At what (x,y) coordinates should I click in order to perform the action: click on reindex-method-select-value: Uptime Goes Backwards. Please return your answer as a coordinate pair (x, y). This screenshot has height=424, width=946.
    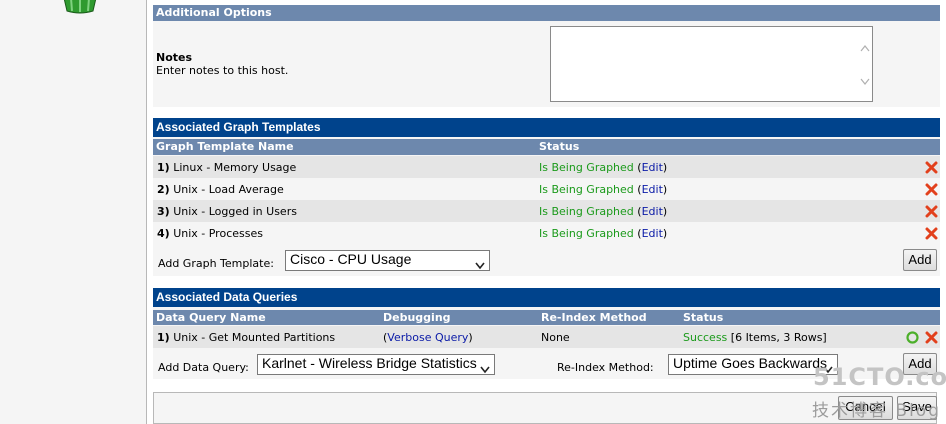
    Looking at the image, I should click on (750, 363).